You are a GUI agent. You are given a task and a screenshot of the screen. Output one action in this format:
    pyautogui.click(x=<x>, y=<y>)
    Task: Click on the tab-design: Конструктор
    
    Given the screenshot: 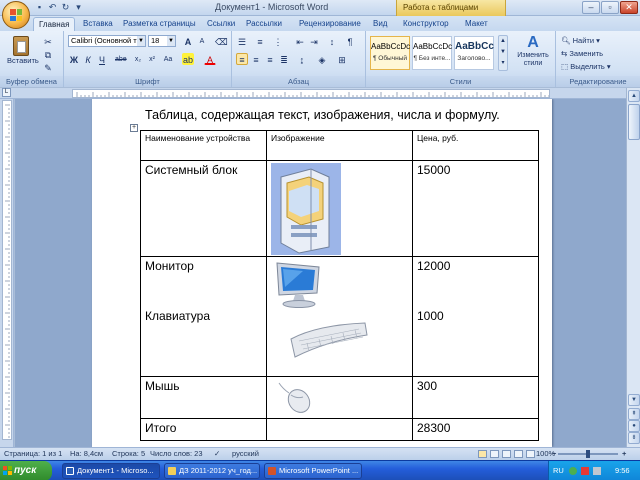 What is the action you would take?
    pyautogui.click(x=426, y=24)
    